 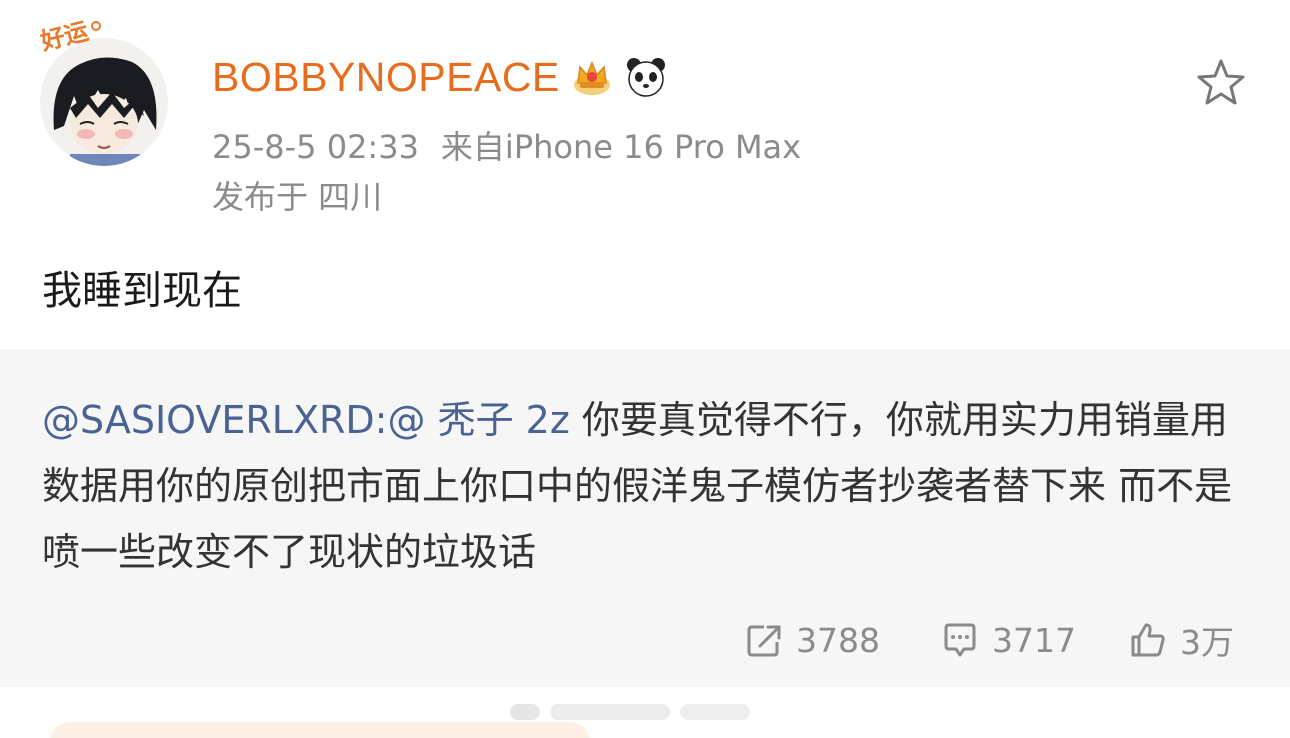 I want to click on post-timestamp: 25-8-5 02:33, so click(x=315, y=147).